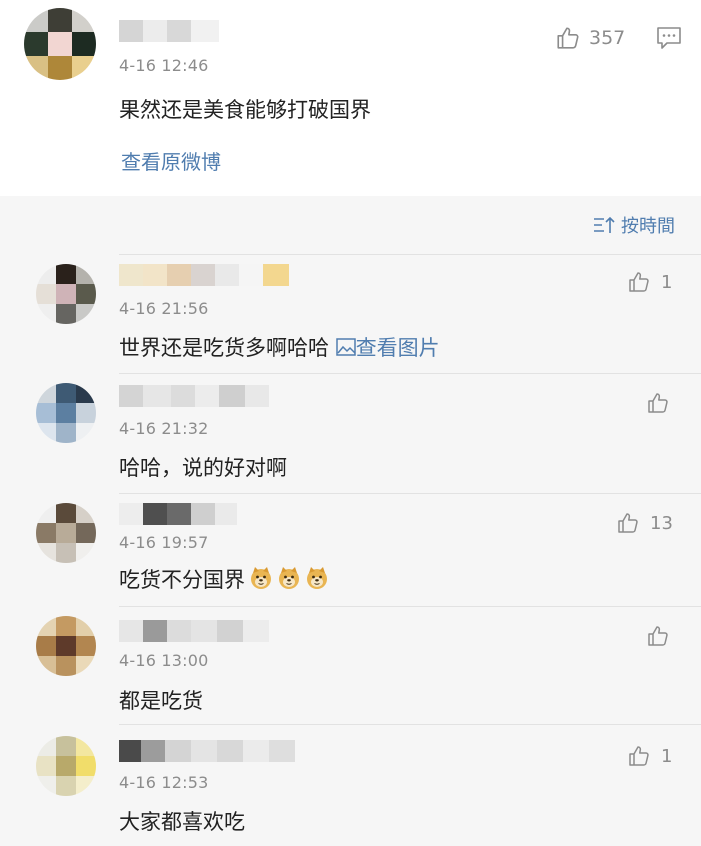 The width and height of the screenshot is (701, 846). Describe the element at coordinates (604, 224) in the screenshot. I see `sort-icon` at that location.